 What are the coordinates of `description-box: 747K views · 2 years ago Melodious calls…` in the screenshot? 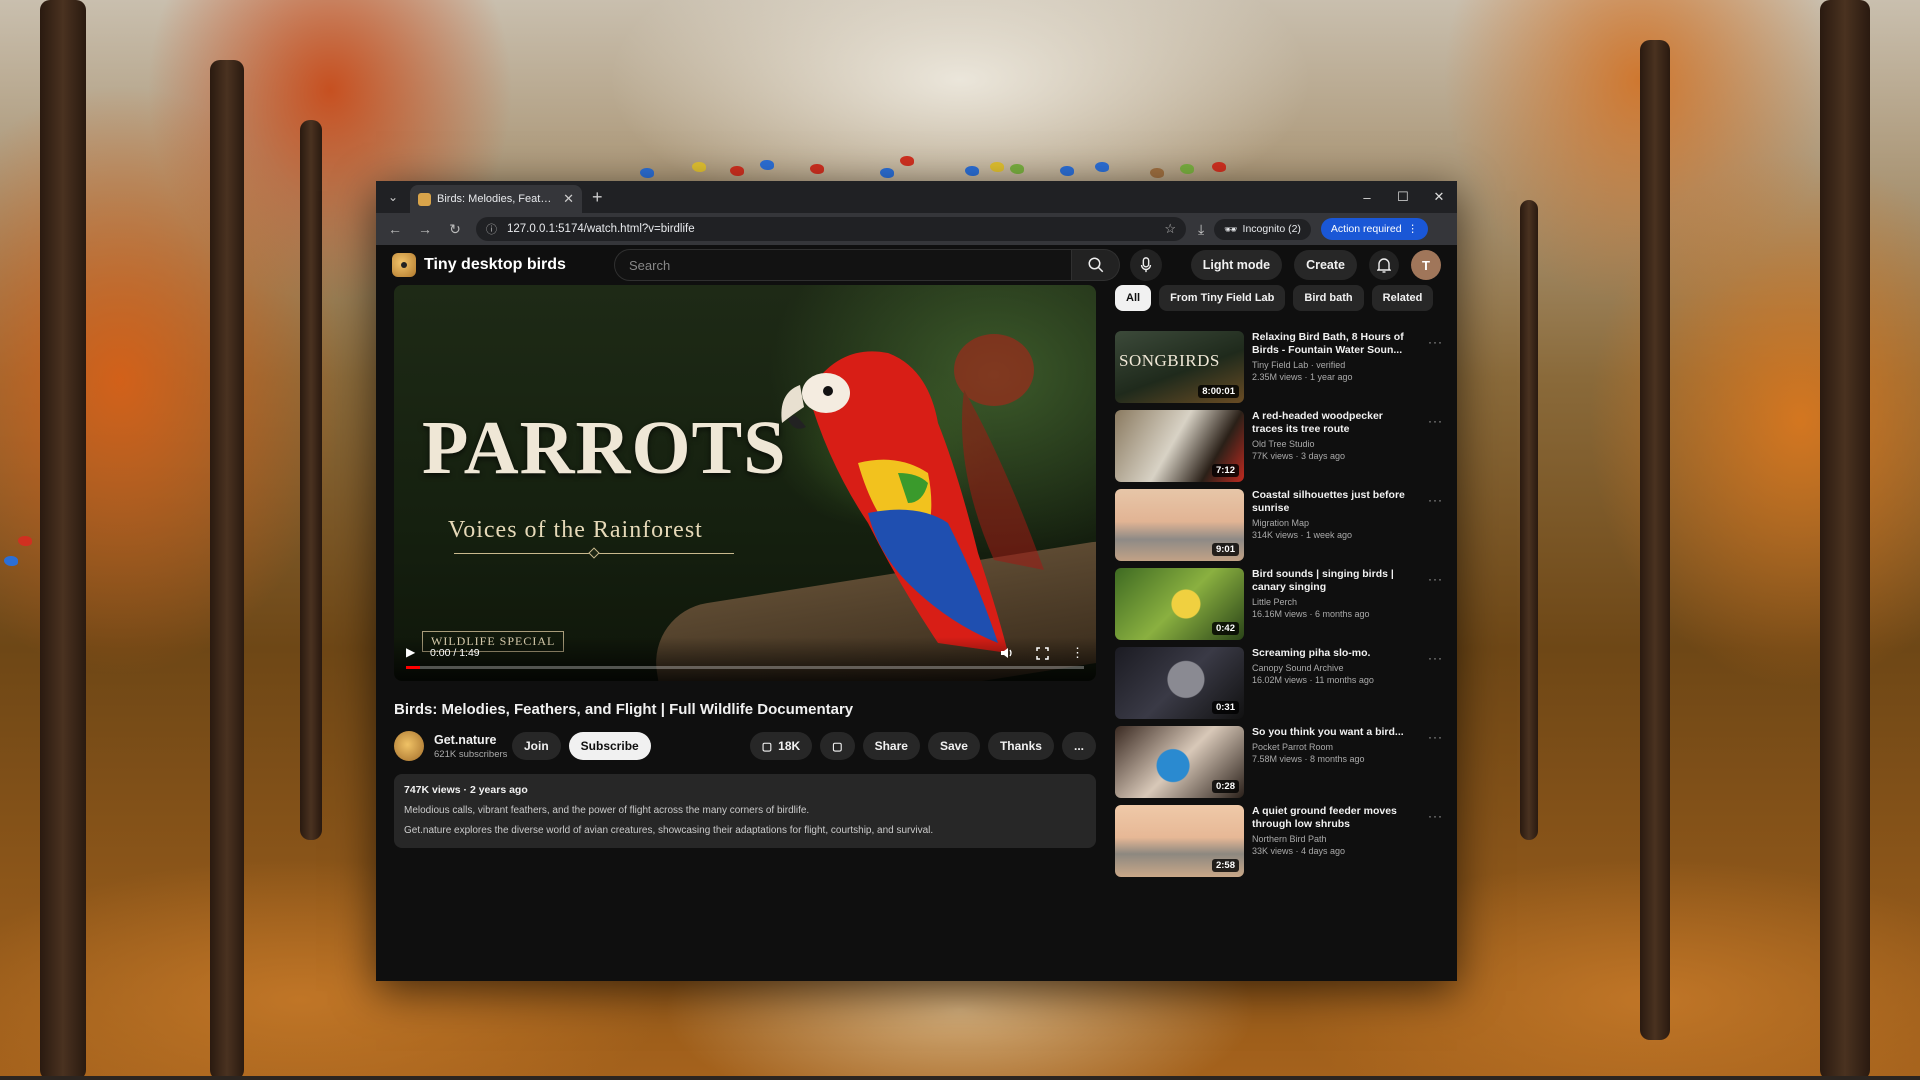 It's located at (745, 811).